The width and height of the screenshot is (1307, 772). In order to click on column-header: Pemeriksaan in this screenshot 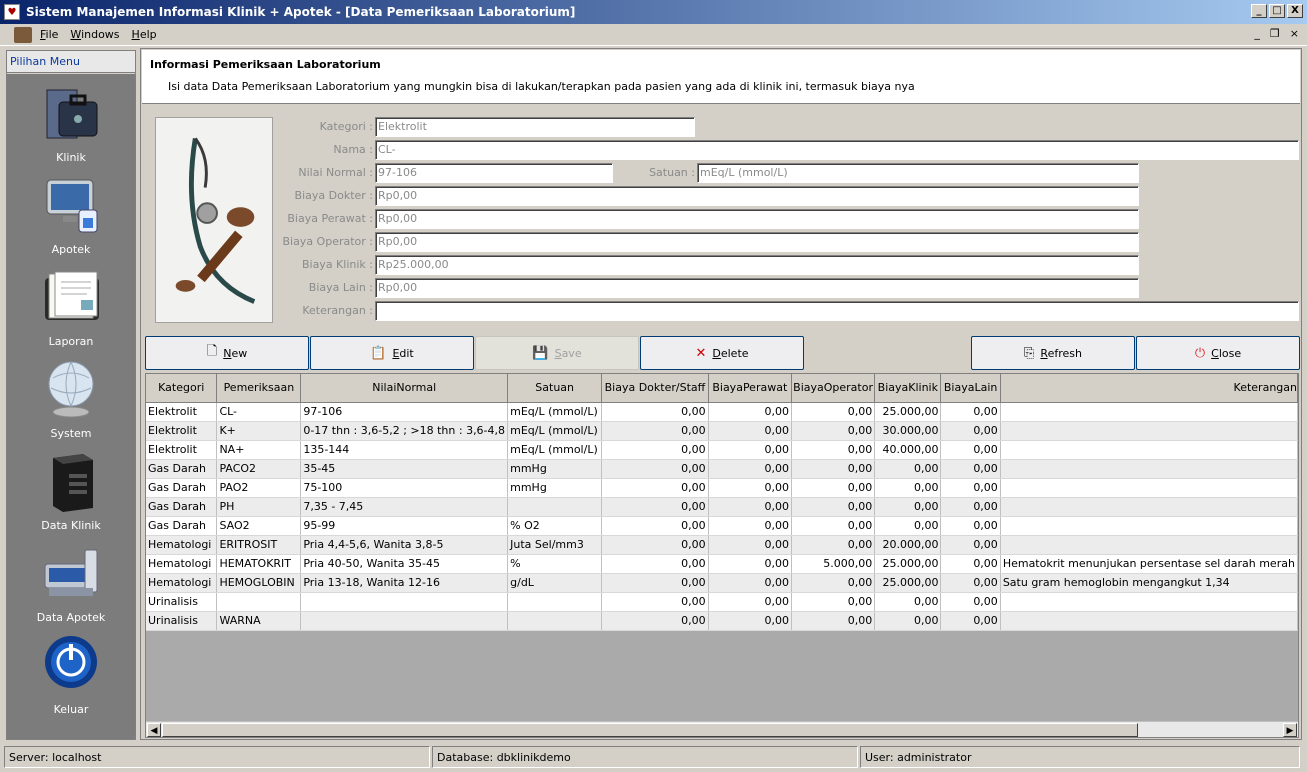, I will do `click(259, 388)`.